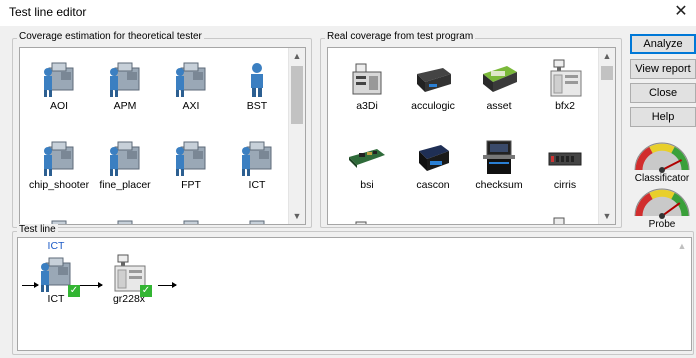 The width and height of the screenshot is (696, 358). Describe the element at coordinates (565, 106) in the screenshot. I see `item-label: bfx2` at that location.